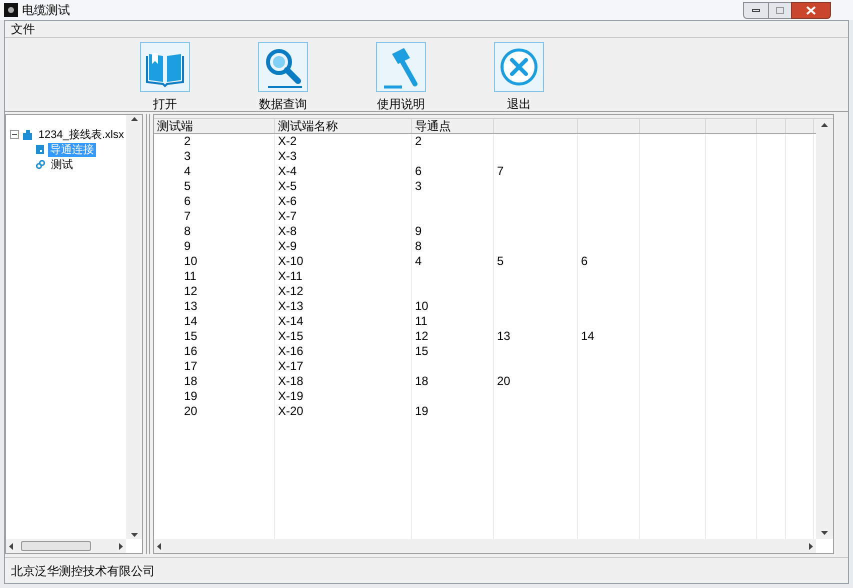 The image size is (853, 588). Describe the element at coordinates (756, 10) in the screenshot. I see `minimize-button` at that location.